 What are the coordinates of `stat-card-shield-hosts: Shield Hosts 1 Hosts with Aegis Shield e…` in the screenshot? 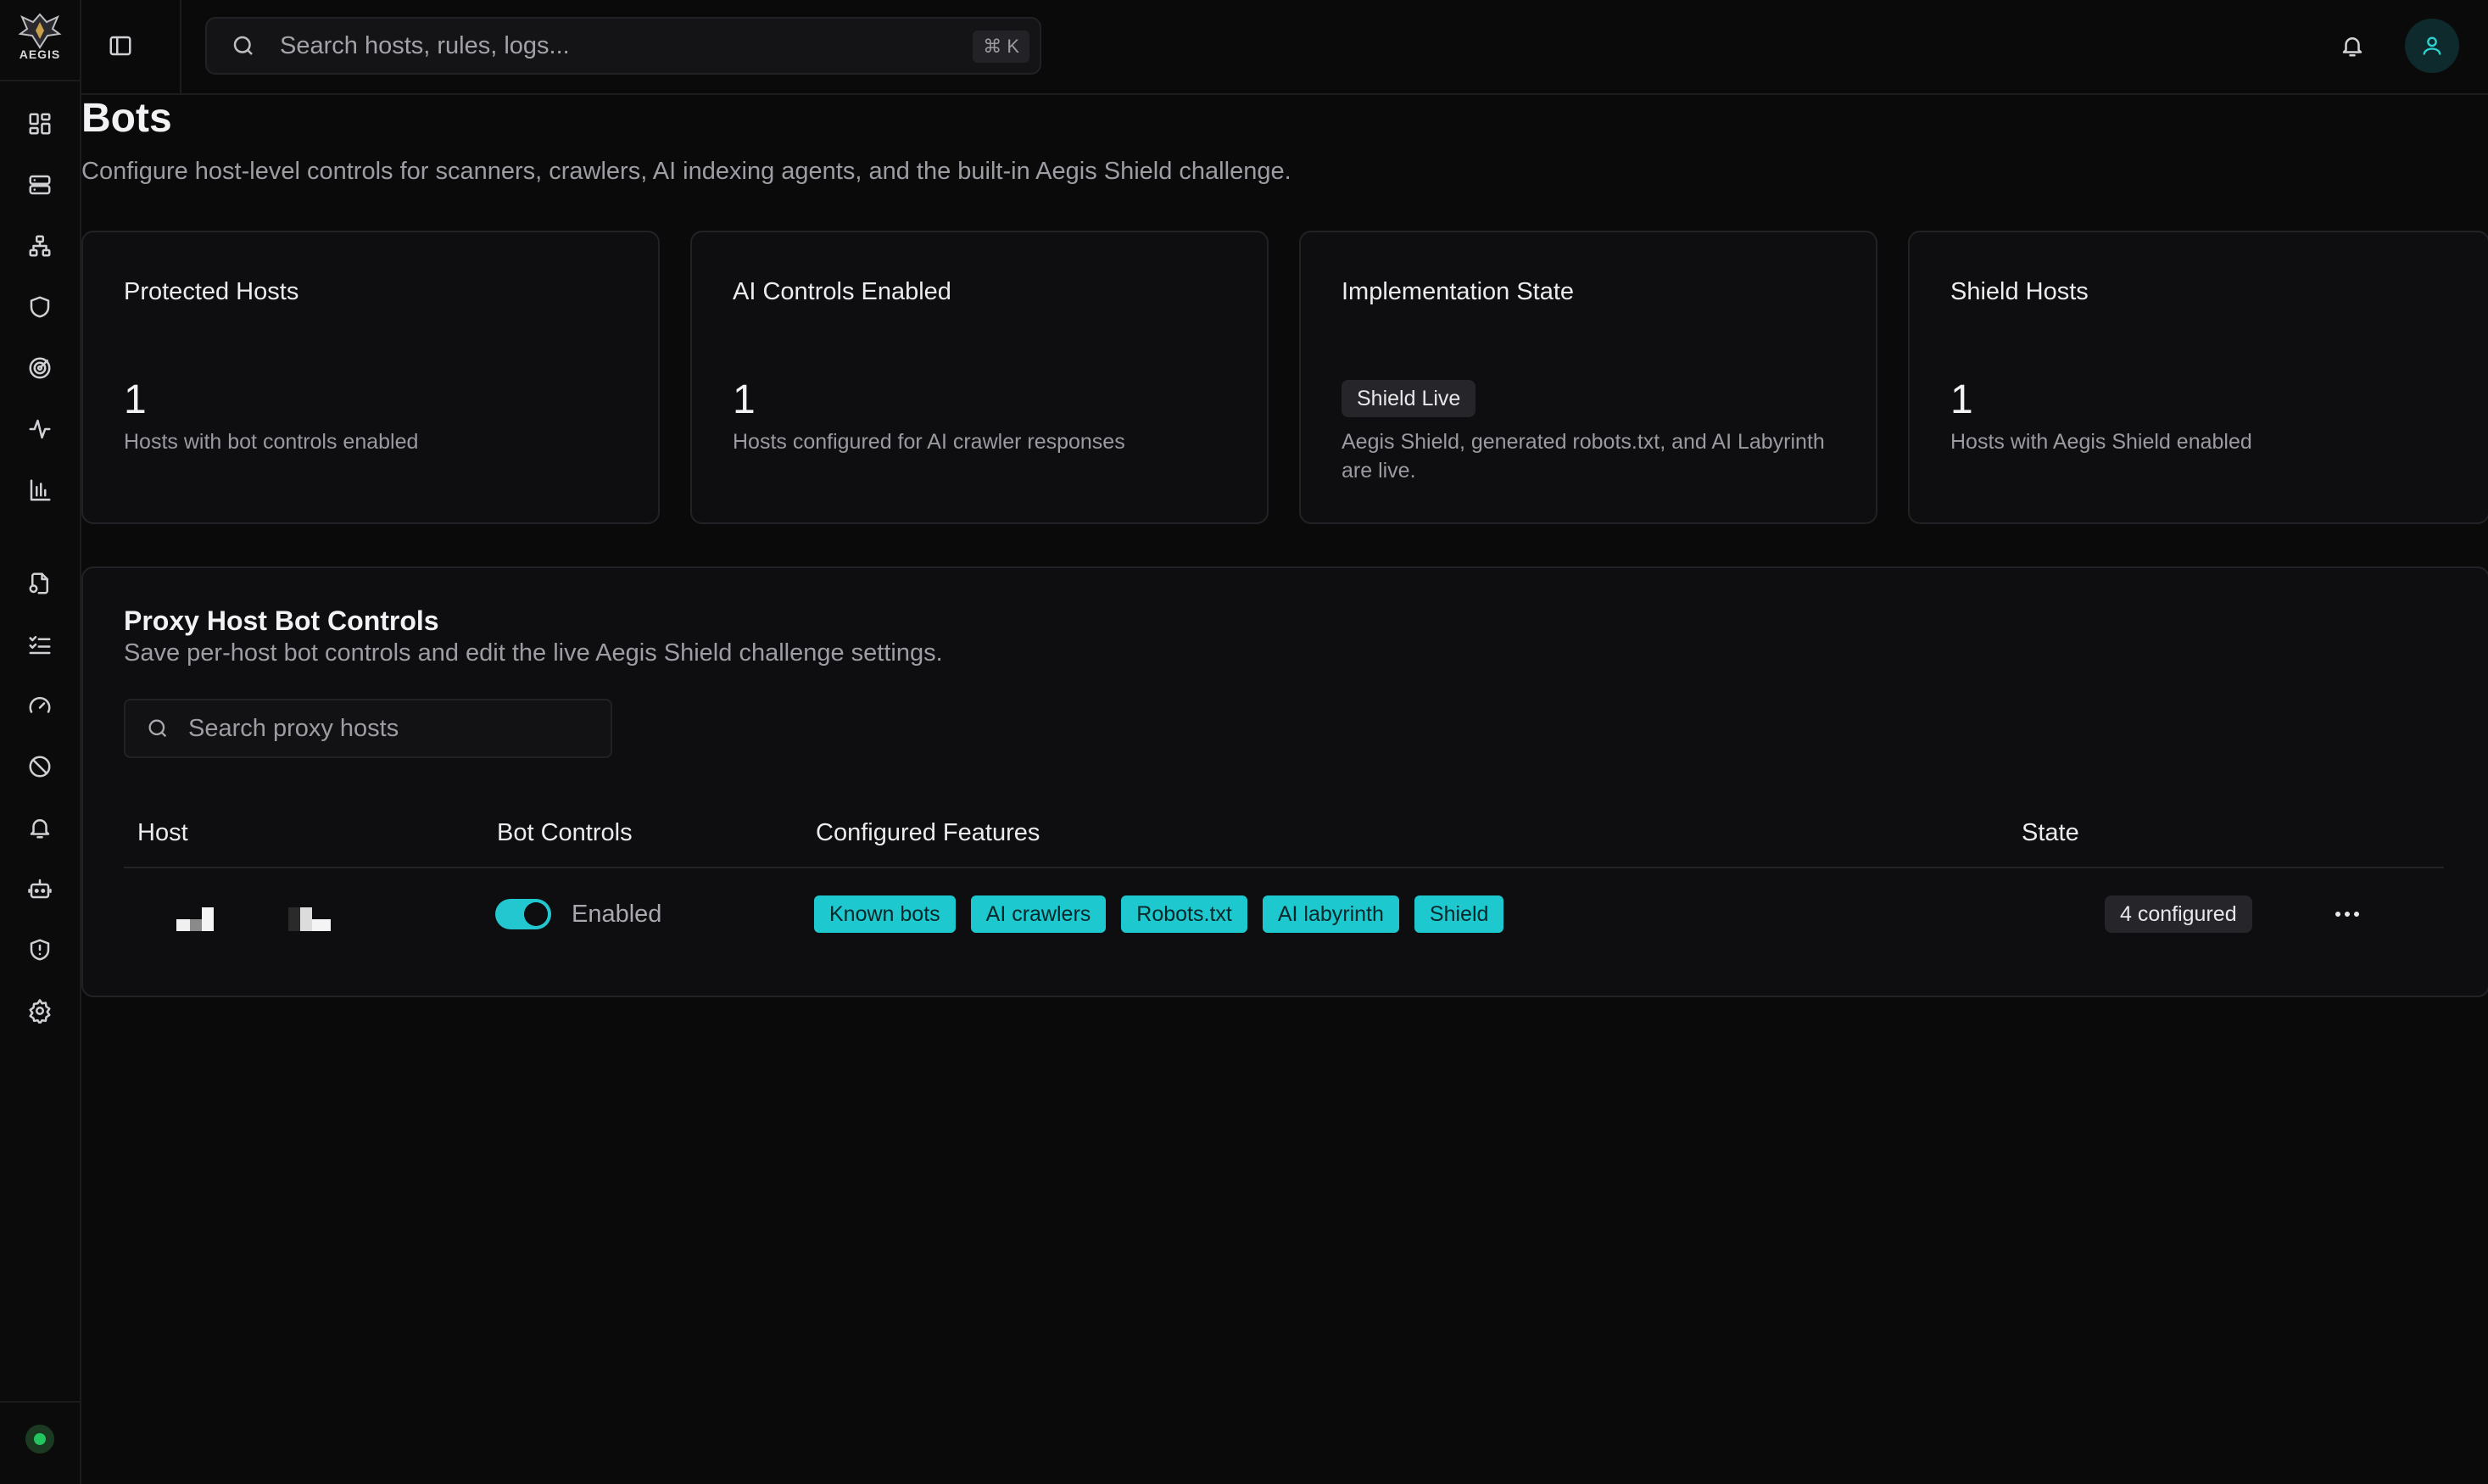 It's located at (2198, 377).